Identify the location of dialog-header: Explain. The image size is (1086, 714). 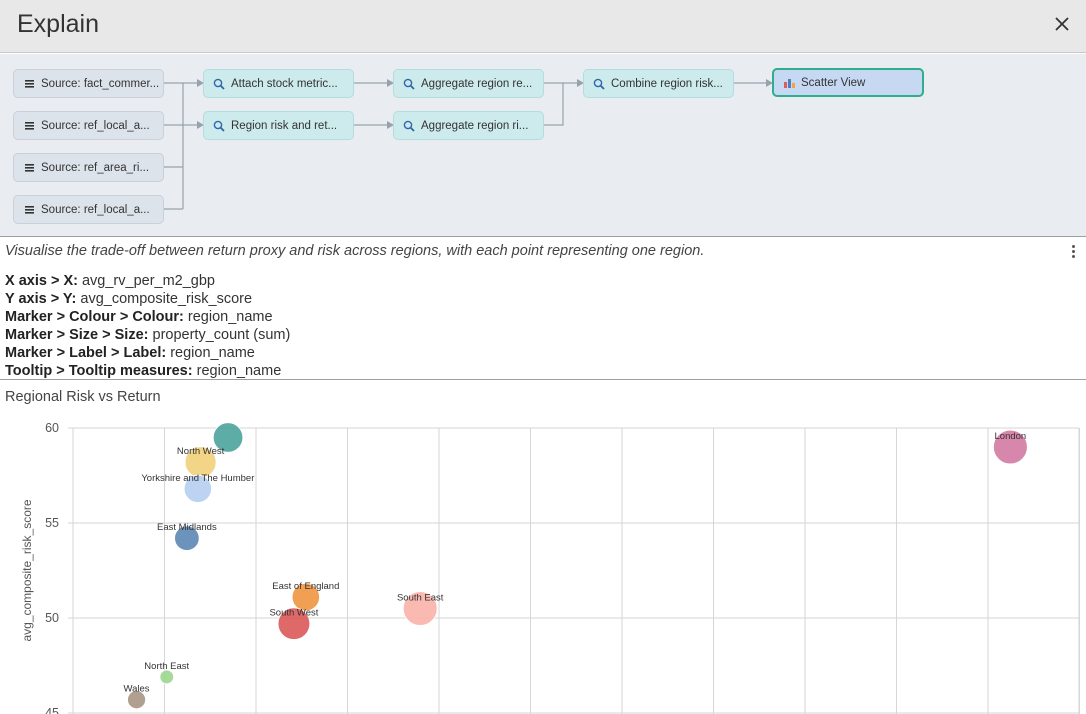
(543, 26).